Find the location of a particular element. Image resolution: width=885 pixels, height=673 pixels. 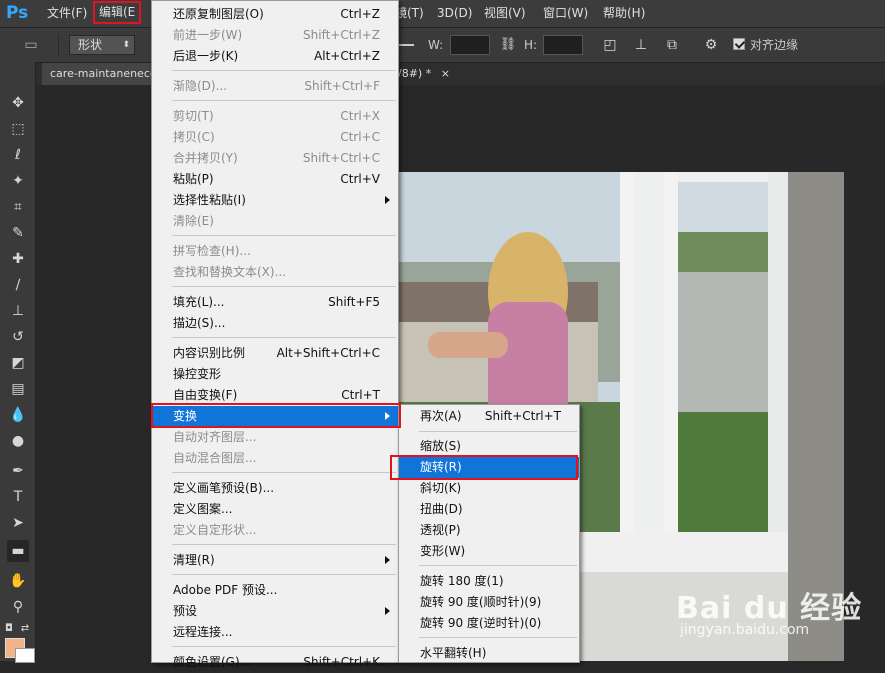

transform_menu-item: 旋转 90 度(逆时针)(0) is located at coordinates (489, 623).